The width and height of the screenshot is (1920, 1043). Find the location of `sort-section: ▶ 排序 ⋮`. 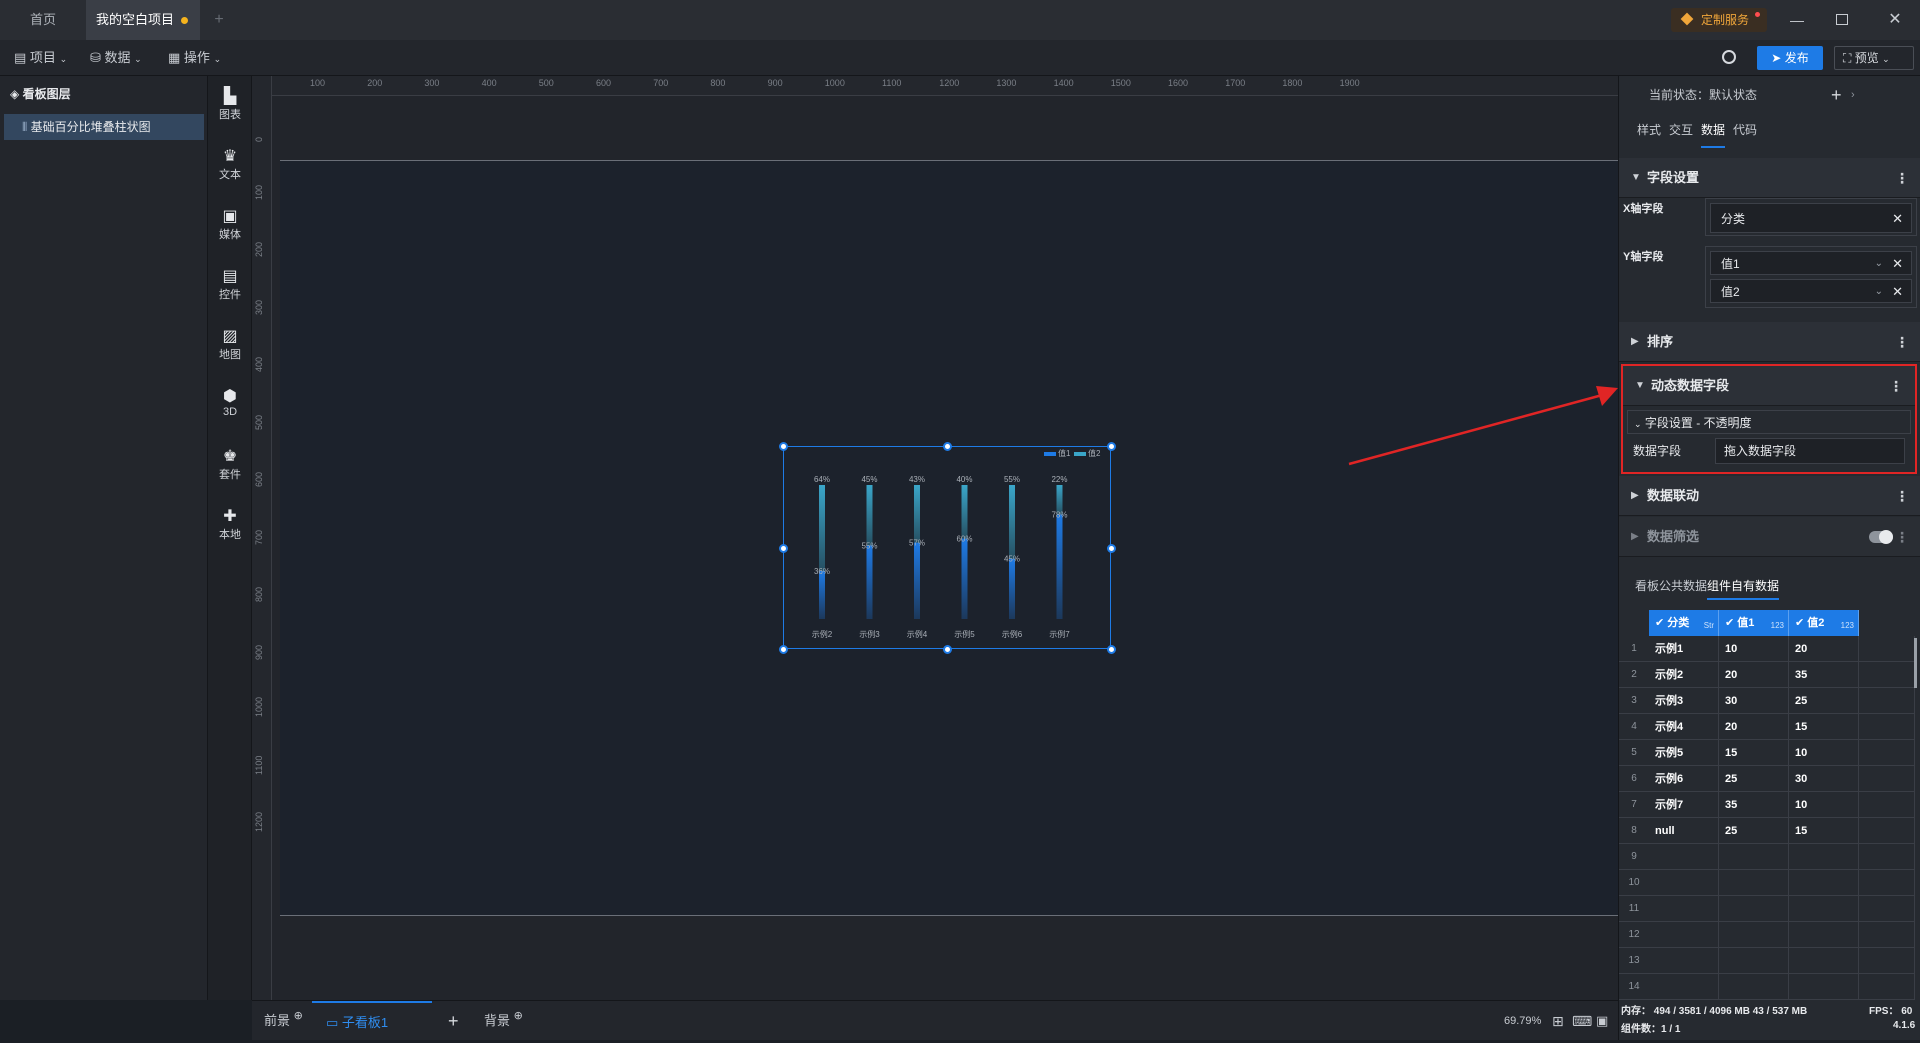

sort-section: ▶ 排序 ⋮ is located at coordinates (1769, 342).